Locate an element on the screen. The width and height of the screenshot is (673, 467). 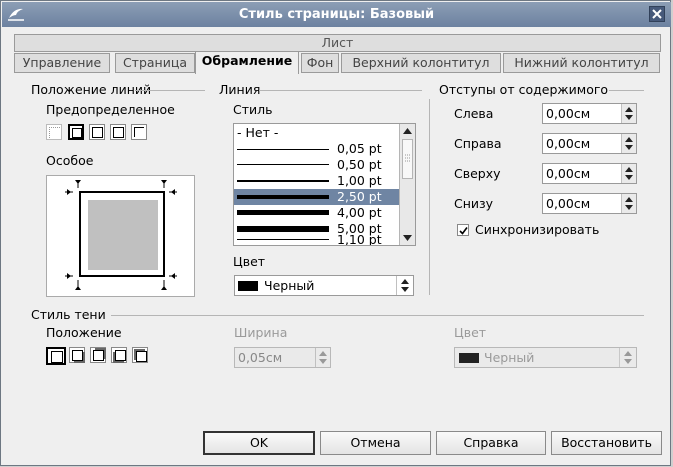
shadow-color-select: Черный is located at coordinates (545, 357).